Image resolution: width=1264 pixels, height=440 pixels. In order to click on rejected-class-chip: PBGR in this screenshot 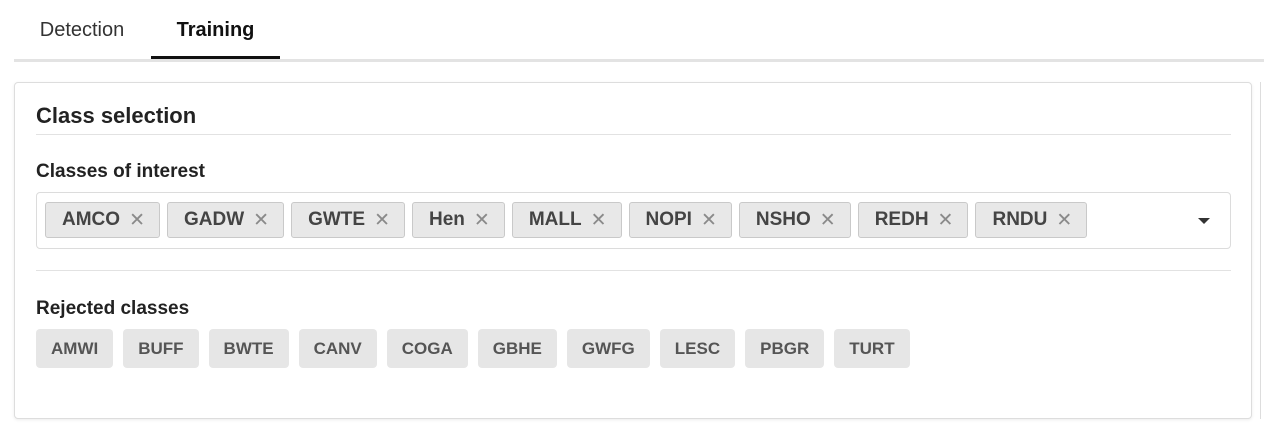, I will do `click(785, 348)`.